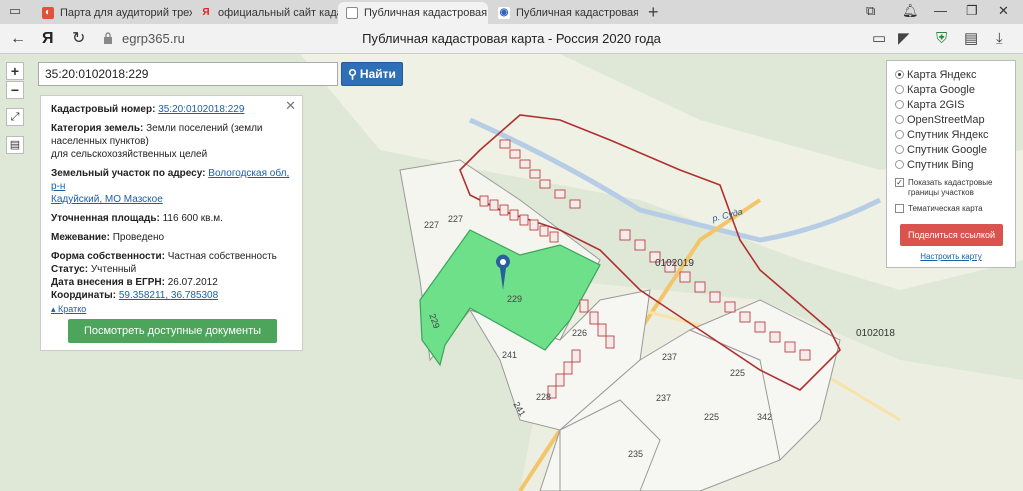  Describe the element at coordinates (192, 282) in the screenshot. I see `date-value: 26.07.2012` at that location.